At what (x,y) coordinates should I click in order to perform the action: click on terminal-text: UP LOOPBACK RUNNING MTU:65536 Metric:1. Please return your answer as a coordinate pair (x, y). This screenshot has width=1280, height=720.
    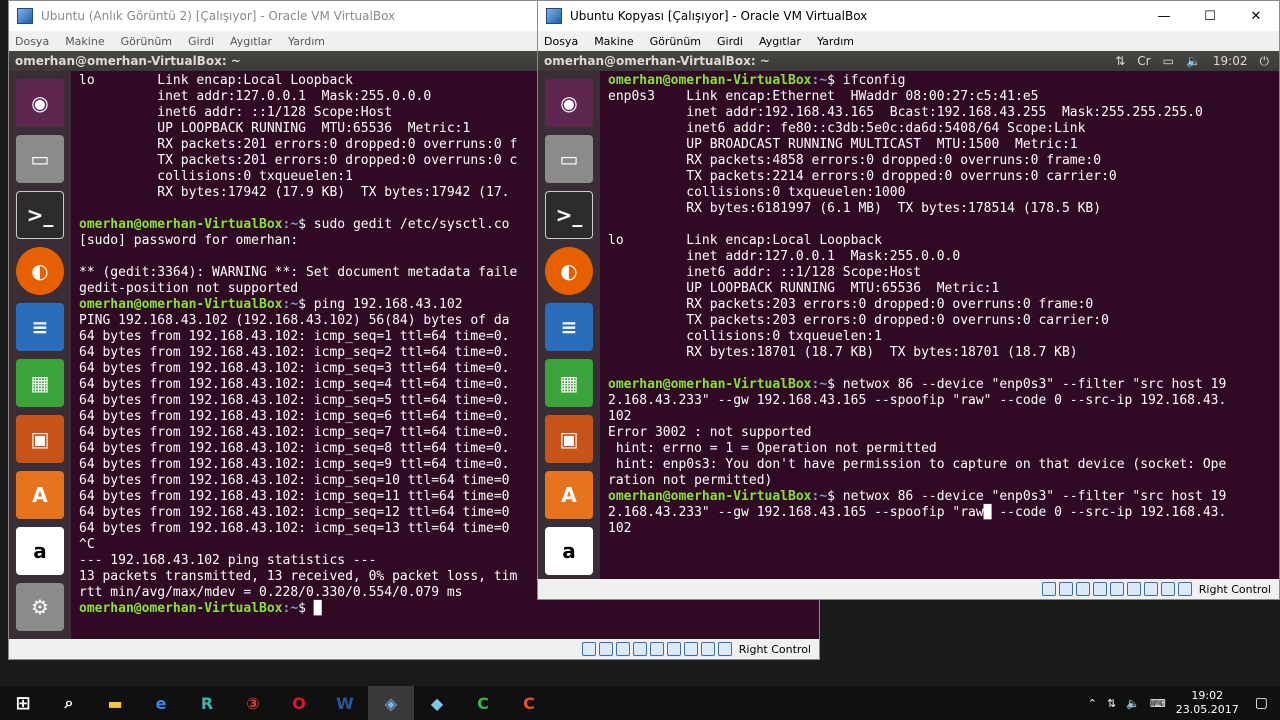
    Looking at the image, I should click on (804, 288).